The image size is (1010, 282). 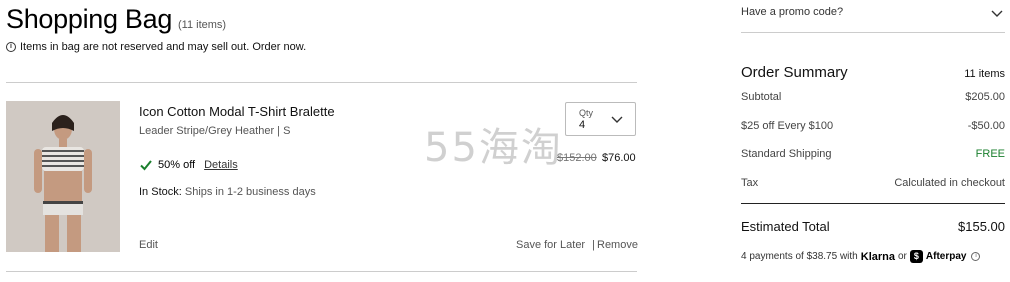 What do you see at coordinates (984, 74) in the screenshot?
I see `order-summary-count: 11 items` at bounding box center [984, 74].